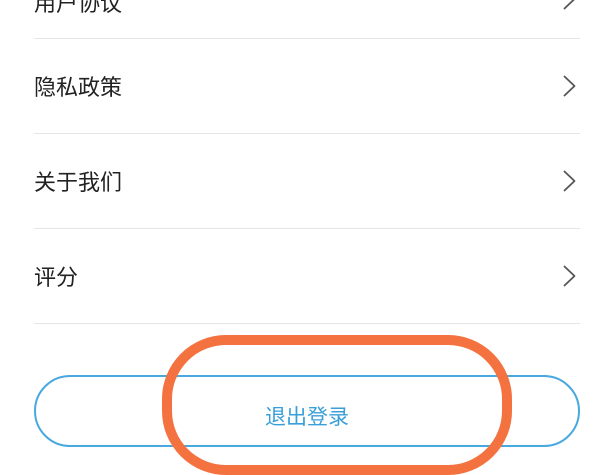 This screenshot has height=475, width=599. Describe the element at coordinates (78, 88) in the screenshot. I see `settings-item-label: 隐私政策` at that location.